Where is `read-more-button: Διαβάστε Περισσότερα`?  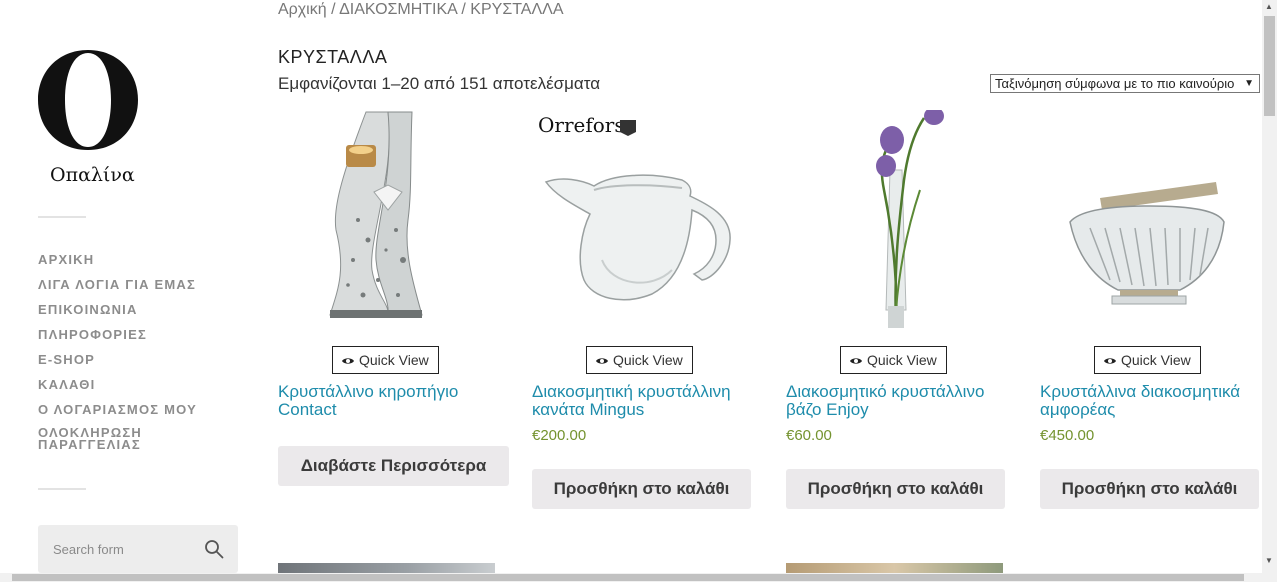 read-more-button: Διαβάστε Περισσότερα is located at coordinates (393, 466).